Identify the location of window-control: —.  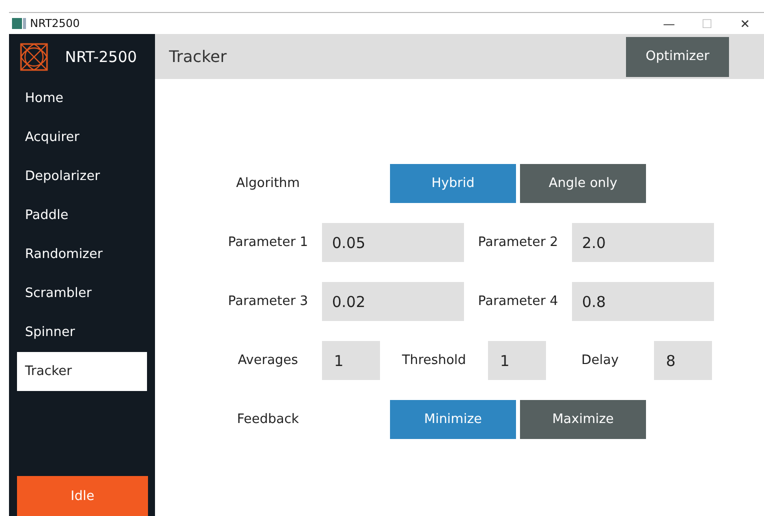
(669, 23).